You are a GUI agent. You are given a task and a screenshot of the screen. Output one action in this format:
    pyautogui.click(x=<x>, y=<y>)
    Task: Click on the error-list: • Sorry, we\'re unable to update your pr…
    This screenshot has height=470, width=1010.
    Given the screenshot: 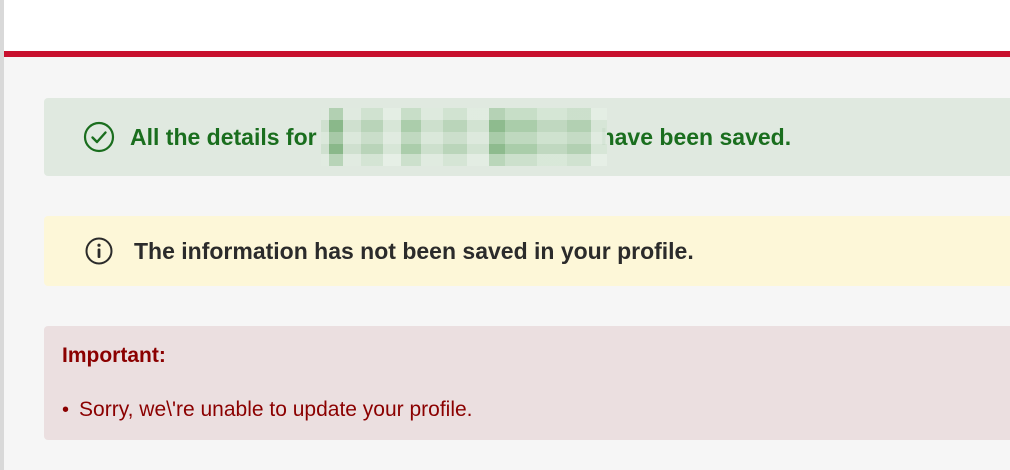 What is the action you would take?
    pyautogui.click(x=267, y=410)
    